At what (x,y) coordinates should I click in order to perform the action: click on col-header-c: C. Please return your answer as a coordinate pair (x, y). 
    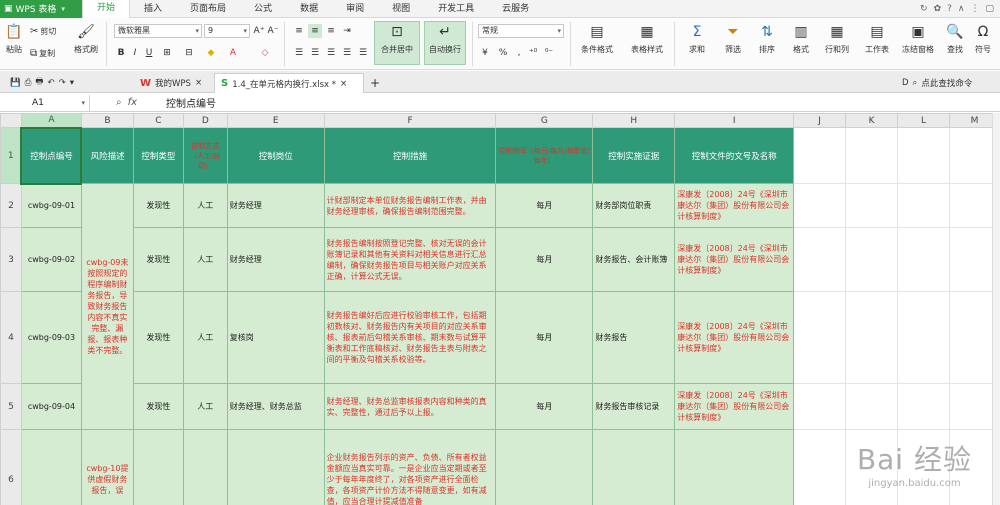
    Looking at the image, I should click on (158, 120).